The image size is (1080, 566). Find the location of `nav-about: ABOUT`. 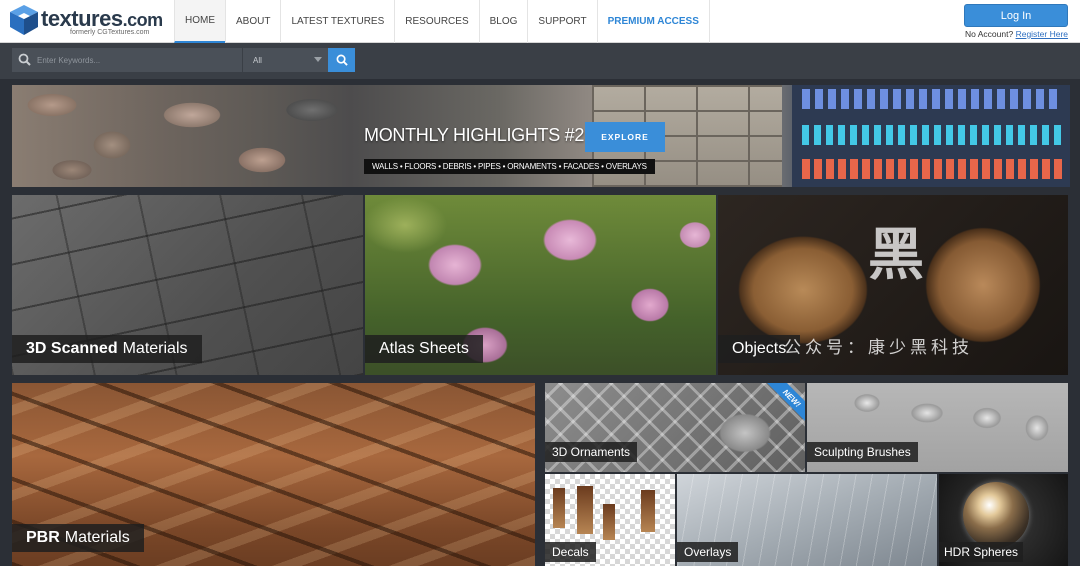

nav-about: ABOUT is located at coordinates (252, 21).